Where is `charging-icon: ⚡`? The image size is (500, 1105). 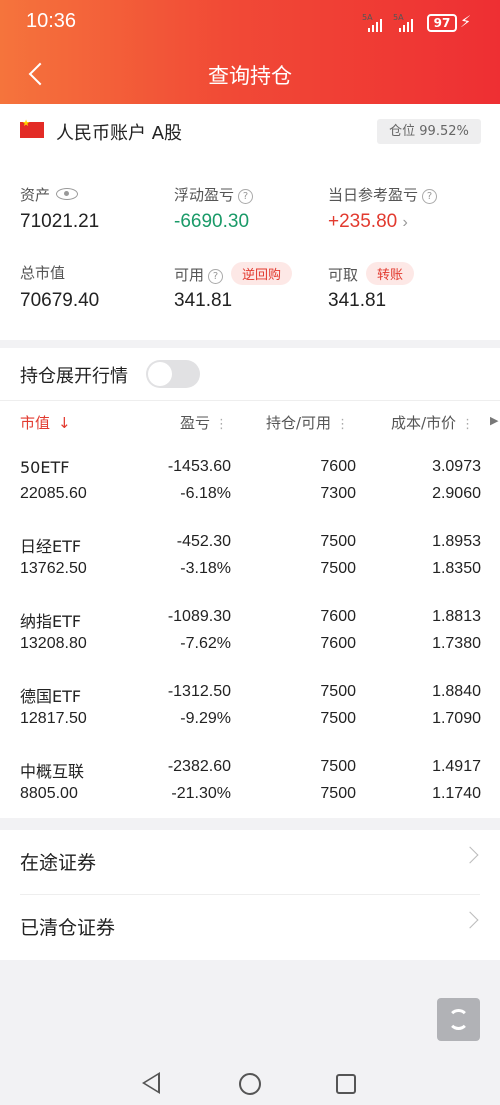
charging-icon: ⚡ is located at coordinates (466, 21).